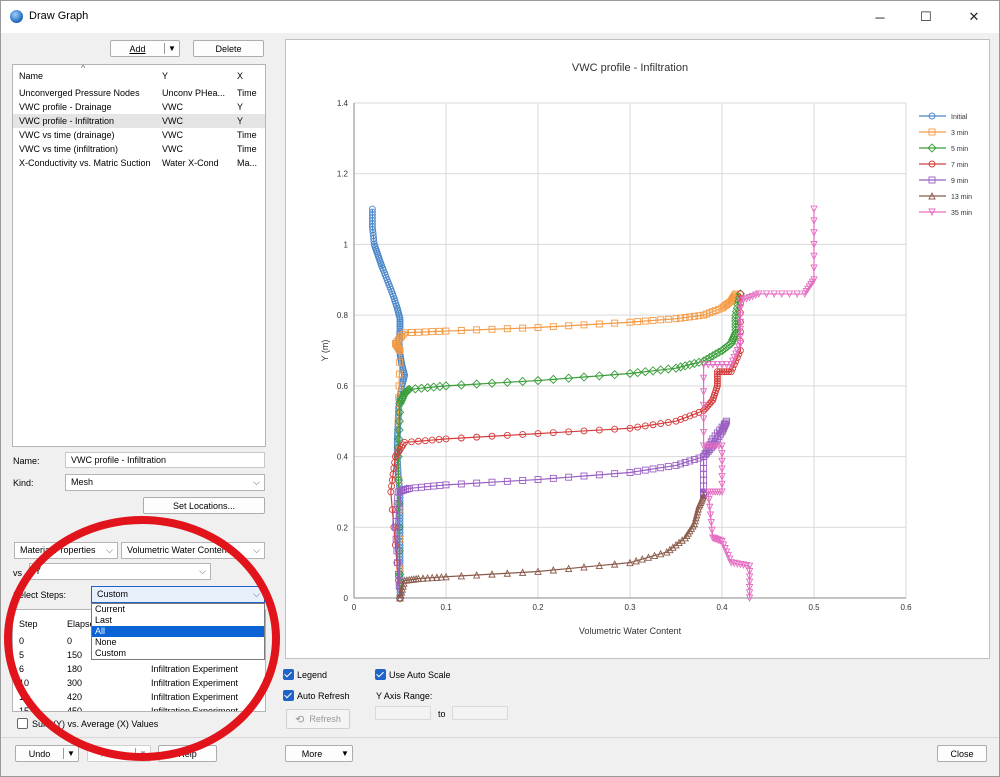 This screenshot has height=777, width=1000. What do you see at coordinates (343, 457) in the screenshot?
I see `y-tick-label: 0.4` at bounding box center [343, 457].